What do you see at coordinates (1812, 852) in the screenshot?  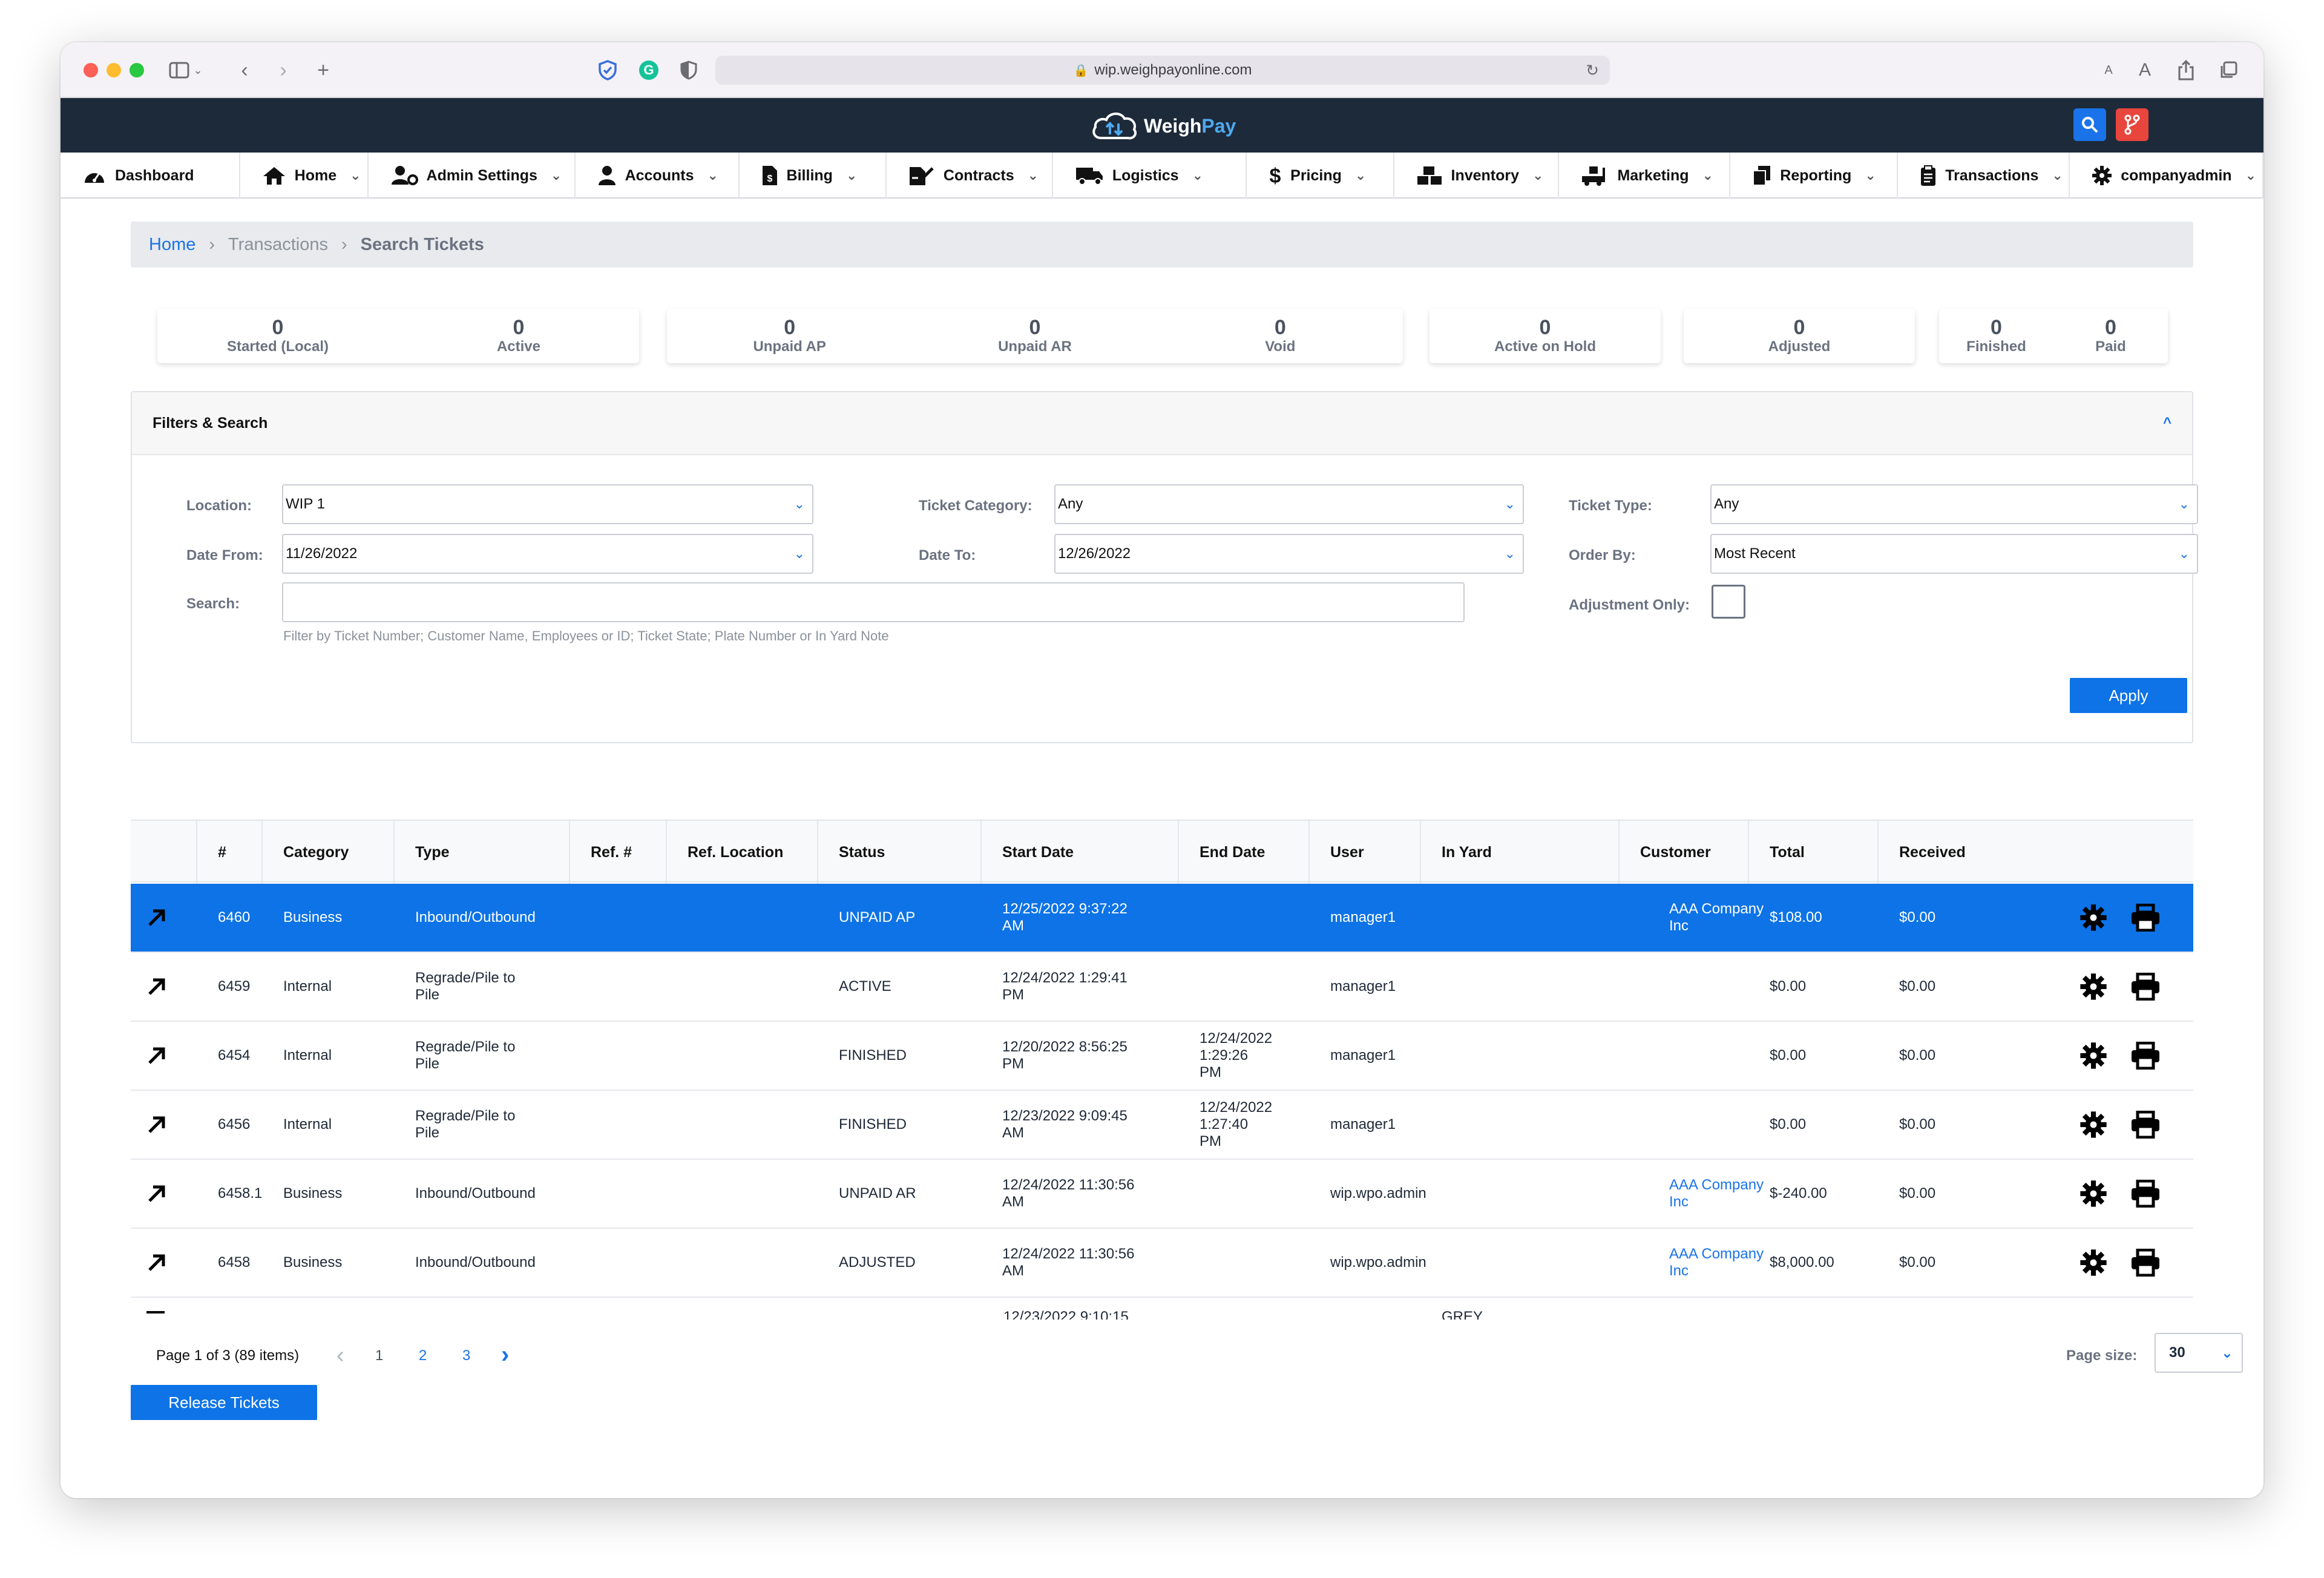 I see `column-header: Total` at bounding box center [1812, 852].